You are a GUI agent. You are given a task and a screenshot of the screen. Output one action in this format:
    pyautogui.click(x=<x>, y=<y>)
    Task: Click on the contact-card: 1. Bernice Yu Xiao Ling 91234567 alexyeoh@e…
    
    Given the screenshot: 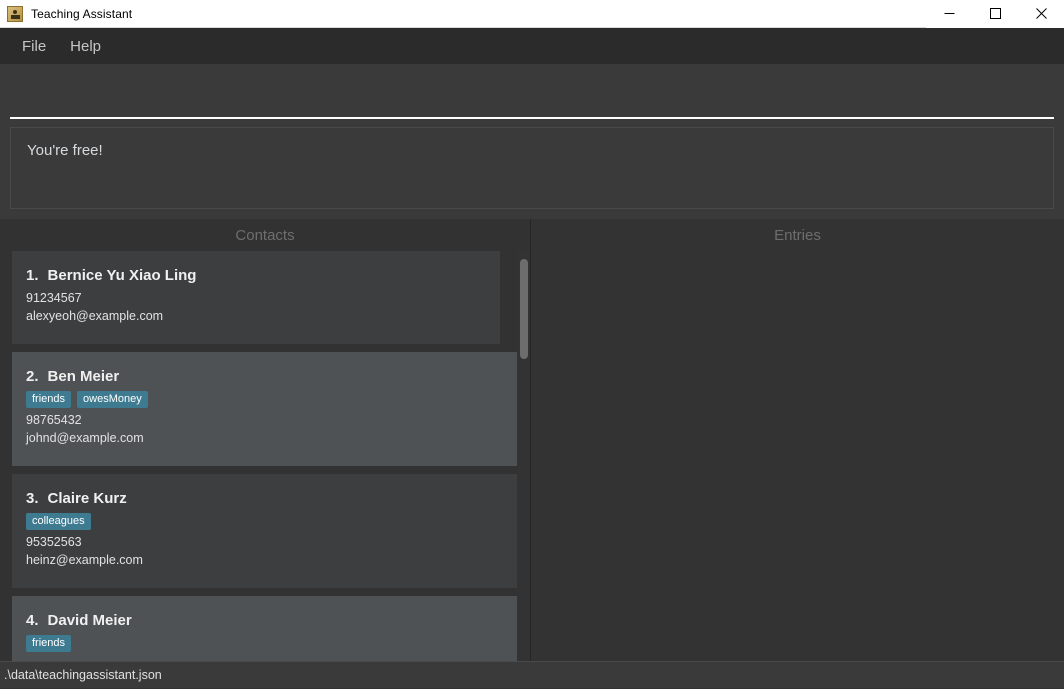 What is the action you would take?
    pyautogui.click(x=256, y=297)
    